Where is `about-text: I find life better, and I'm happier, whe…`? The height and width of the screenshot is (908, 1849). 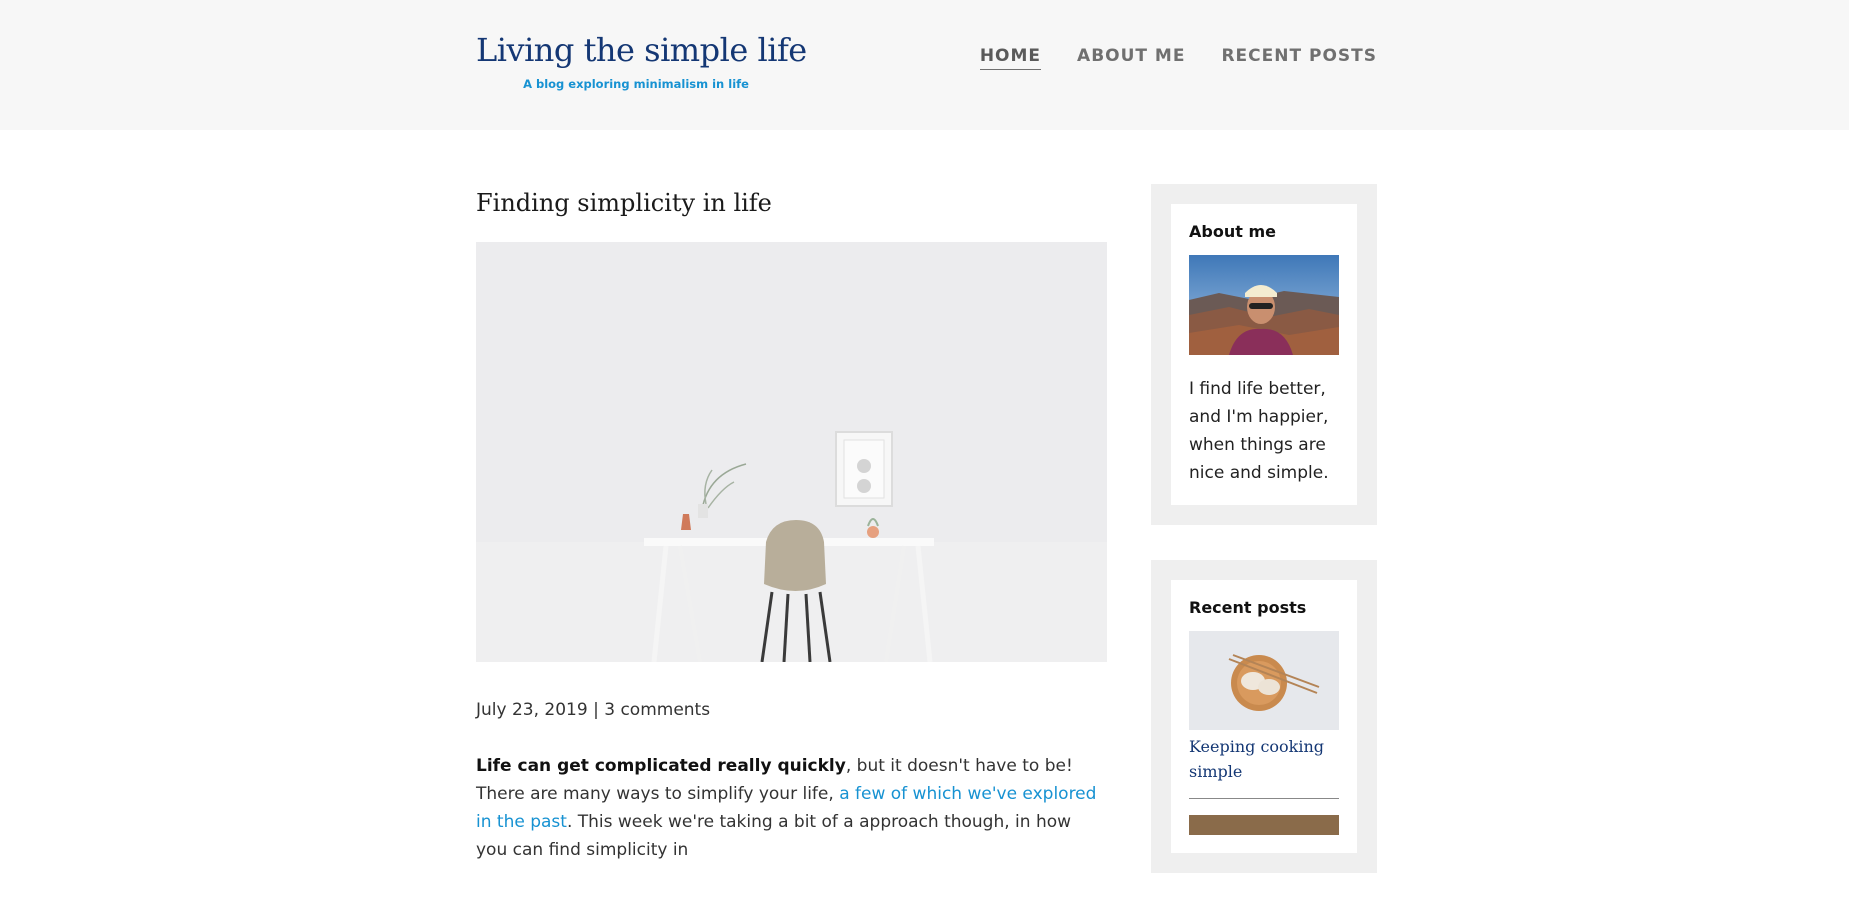 about-text: I find life better, and I'm happier, whe… is located at coordinates (1259, 431).